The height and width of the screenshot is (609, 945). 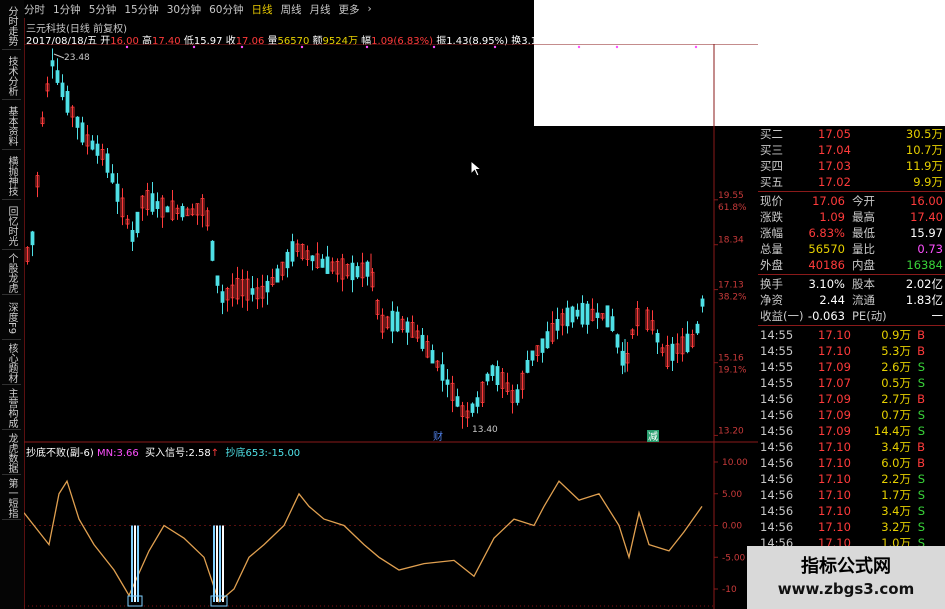 What do you see at coordinates (731, 241) in the screenshot?
I see `price-tick-label: 18.34` at bounding box center [731, 241].